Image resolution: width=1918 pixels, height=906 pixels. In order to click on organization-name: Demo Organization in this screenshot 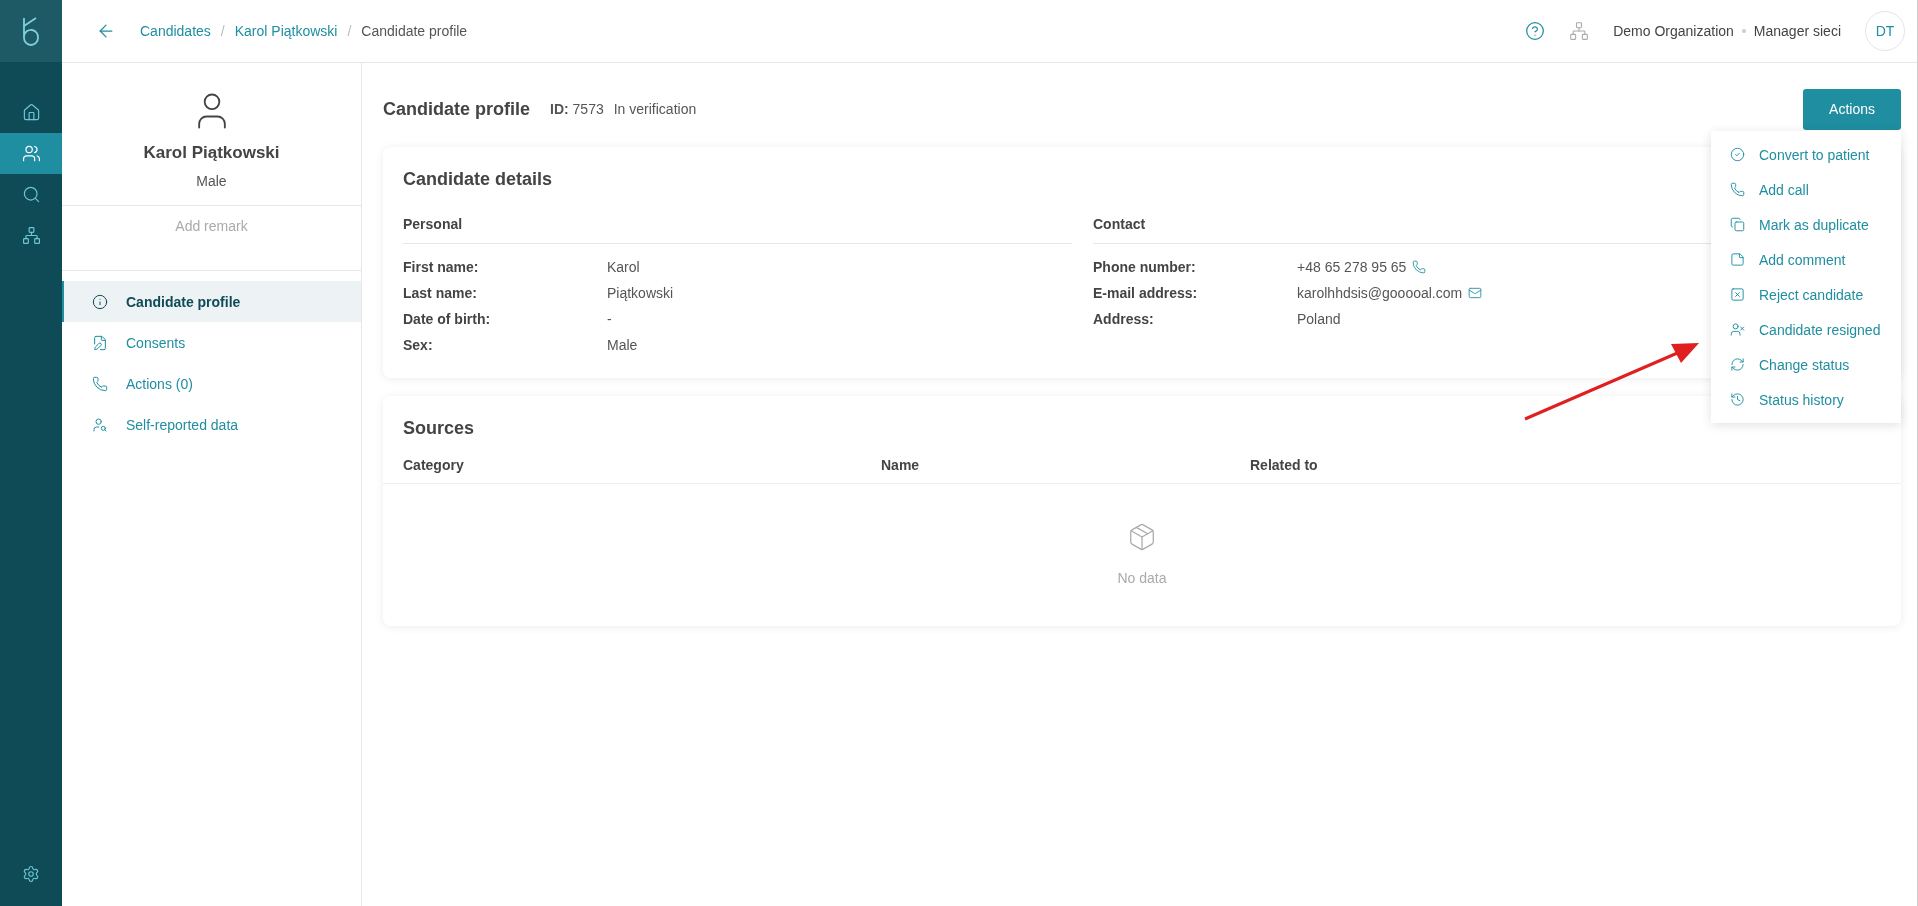, I will do `click(1673, 31)`.